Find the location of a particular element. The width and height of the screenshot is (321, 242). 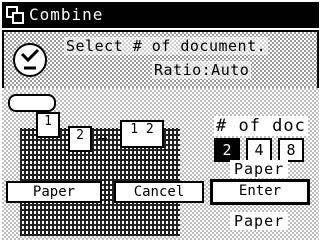

ratio-text: Ratio:Auto is located at coordinates (202, 70).